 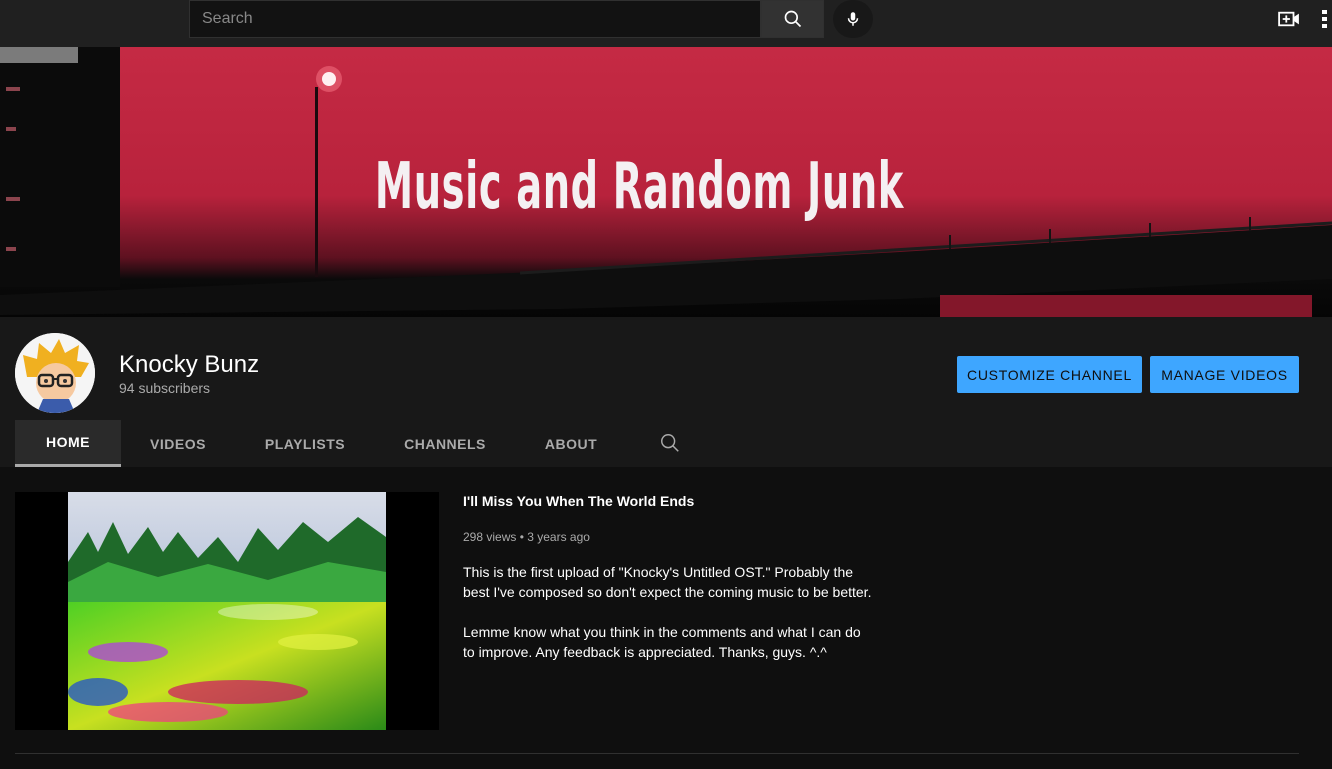 What do you see at coordinates (445, 443) in the screenshot?
I see `tab-channels: CHANNELS` at bounding box center [445, 443].